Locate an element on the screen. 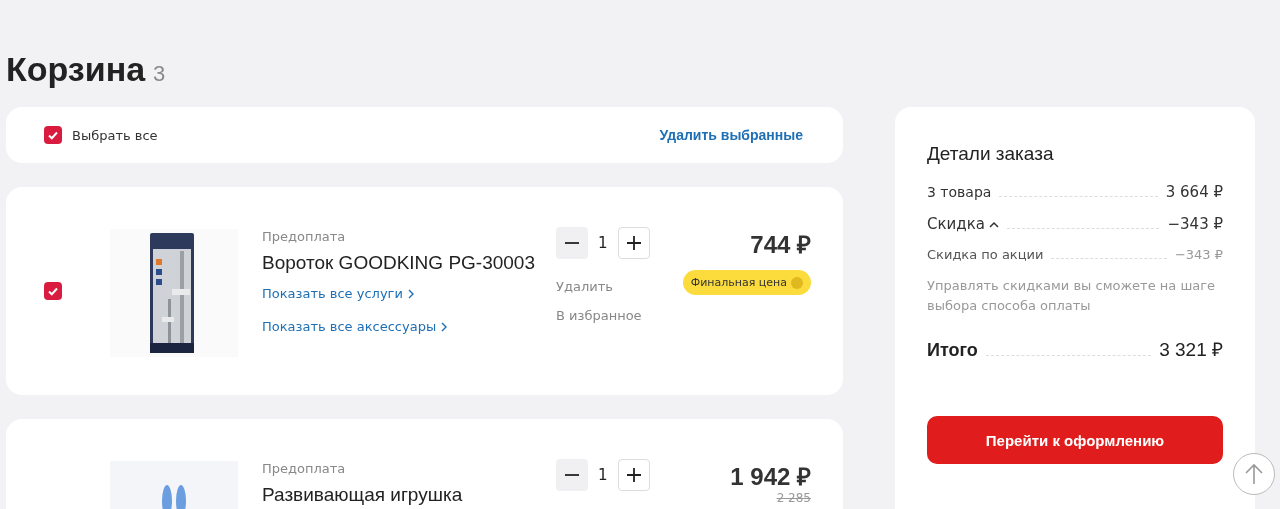  item-action-link: В избранное is located at coordinates (599, 315).